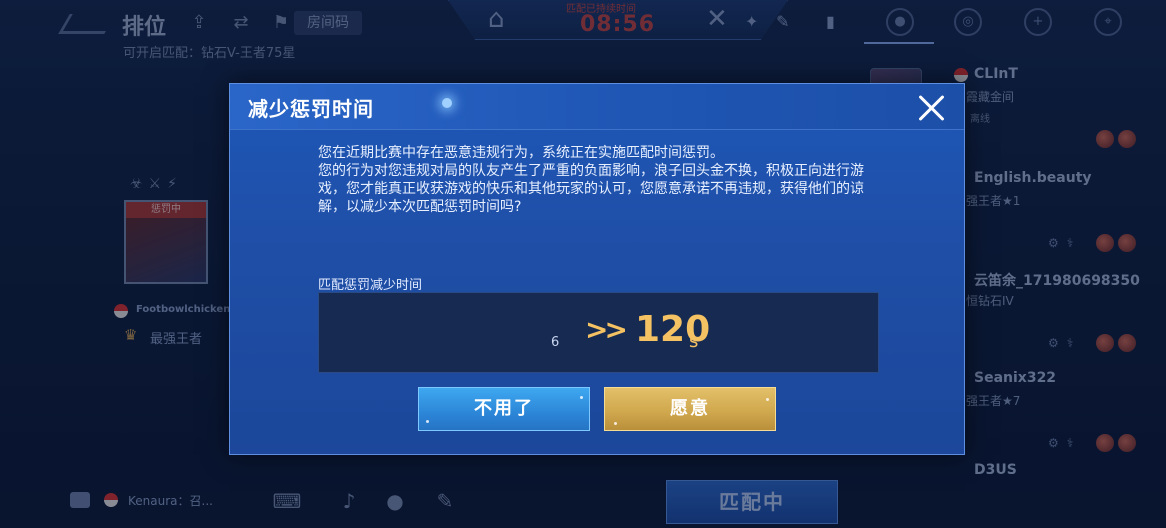 Image resolution: width=1166 pixels, height=528 pixels. What do you see at coordinates (447, 103) in the screenshot?
I see `header-glow` at bounding box center [447, 103].